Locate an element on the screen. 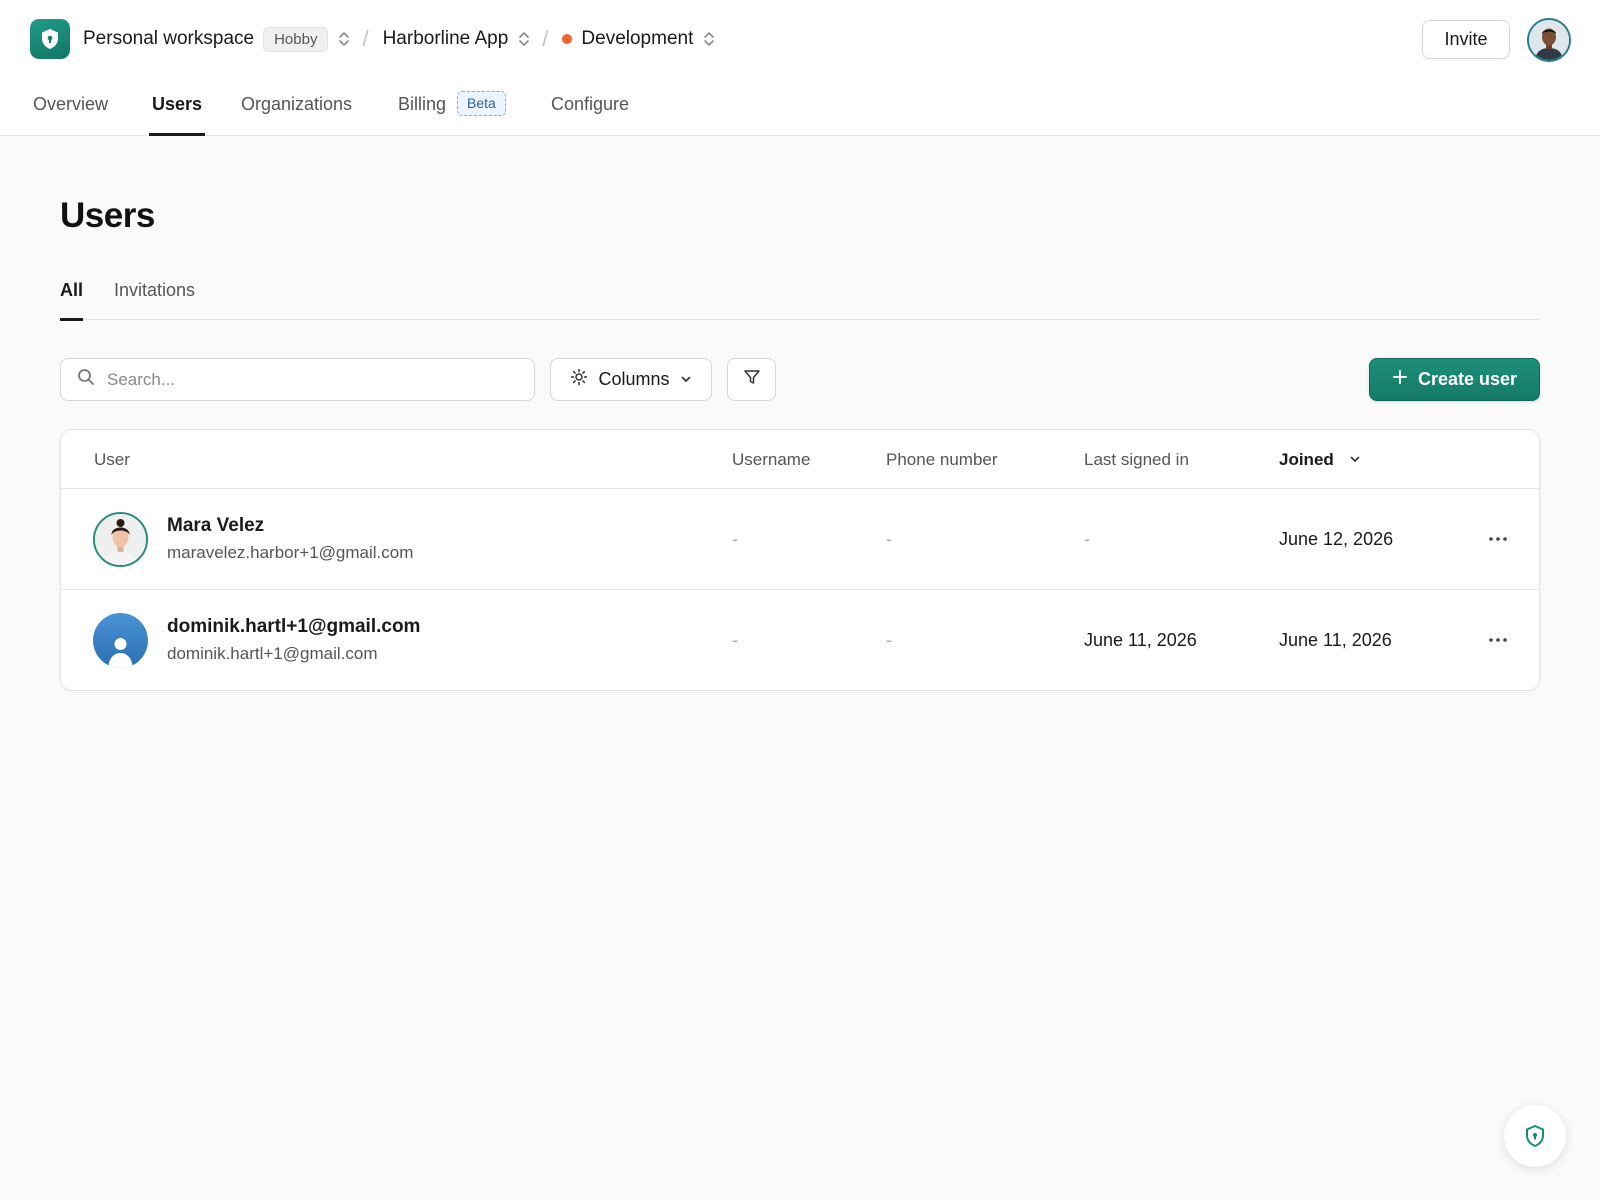 The width and height of the screenshot is (1600, 1200). tab-configure: Configure is located at coordinates (590, 108).